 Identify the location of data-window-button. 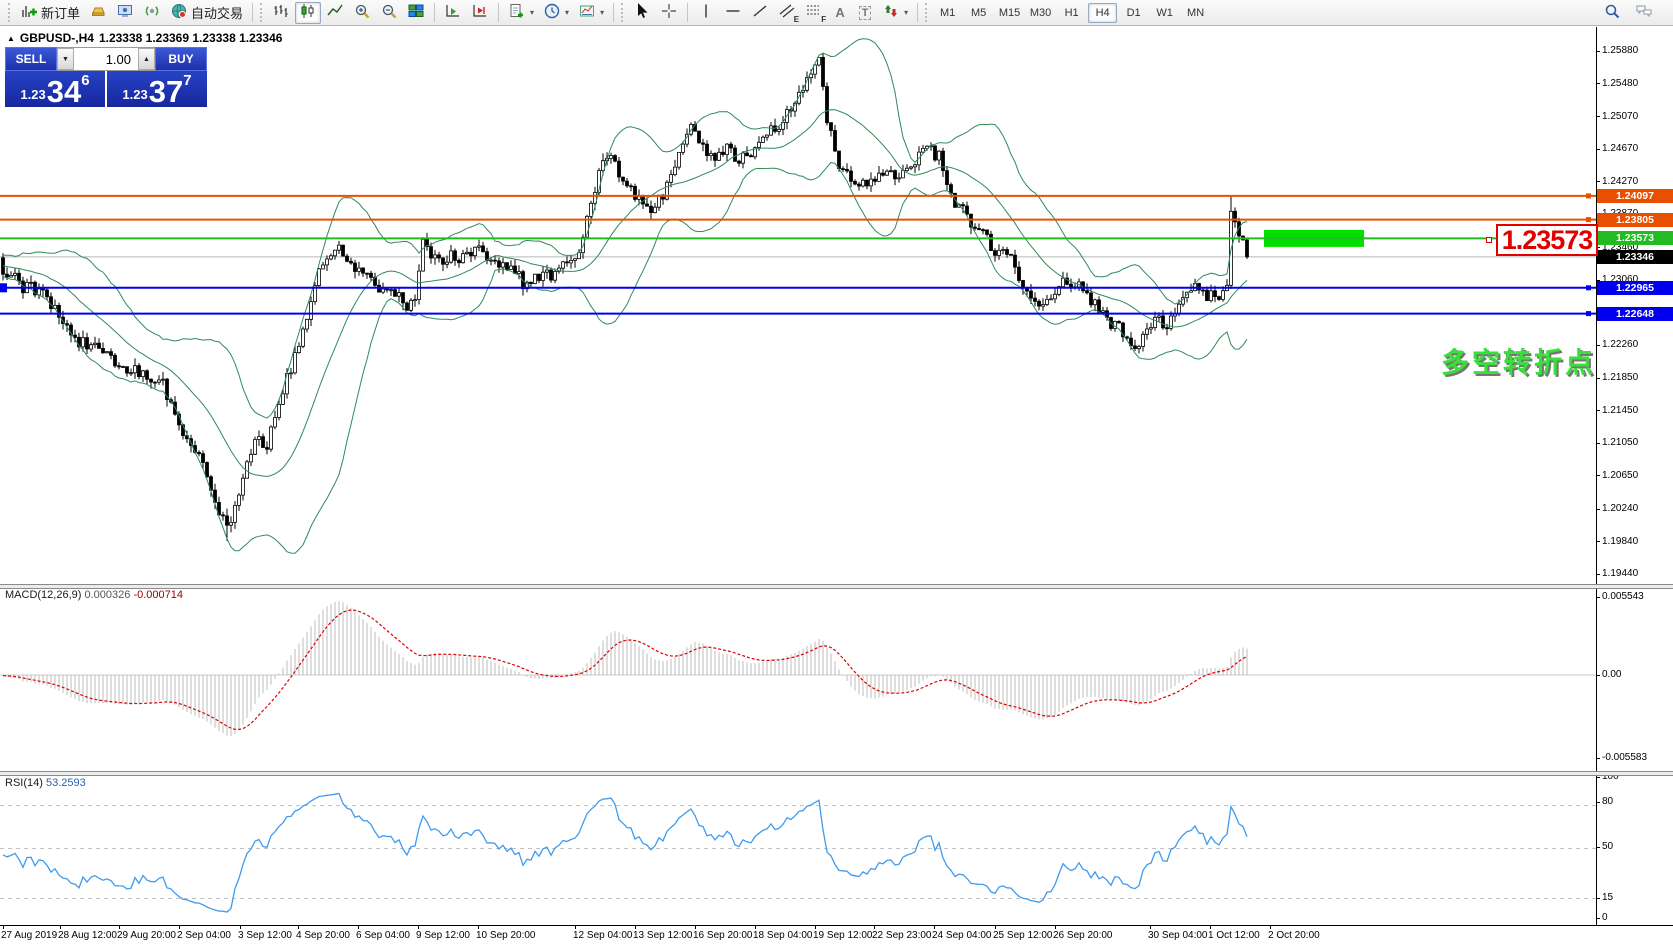
(125, 13).